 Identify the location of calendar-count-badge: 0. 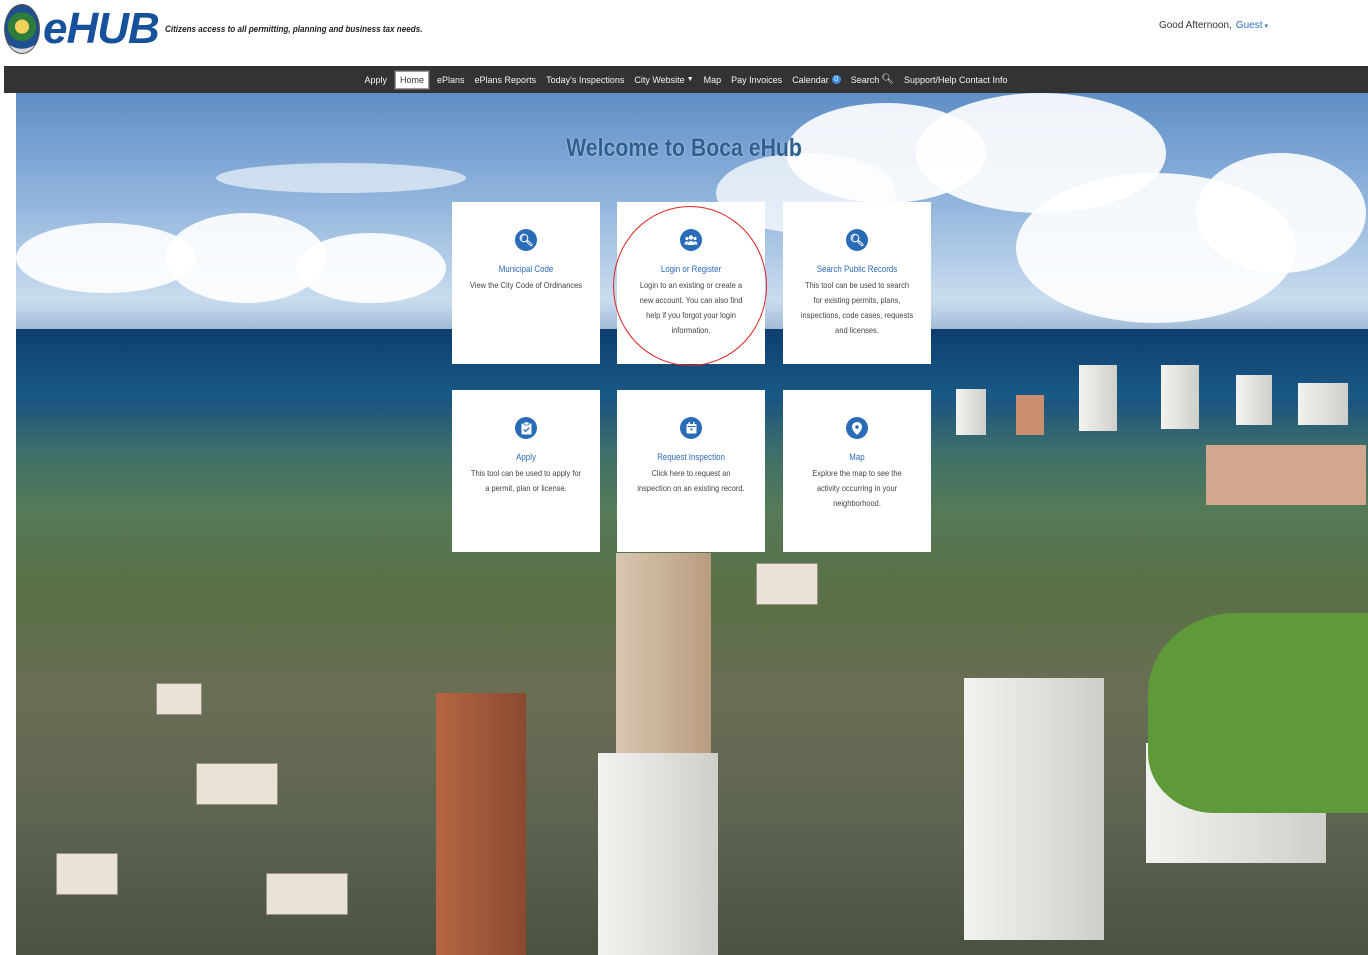
(836, 79).